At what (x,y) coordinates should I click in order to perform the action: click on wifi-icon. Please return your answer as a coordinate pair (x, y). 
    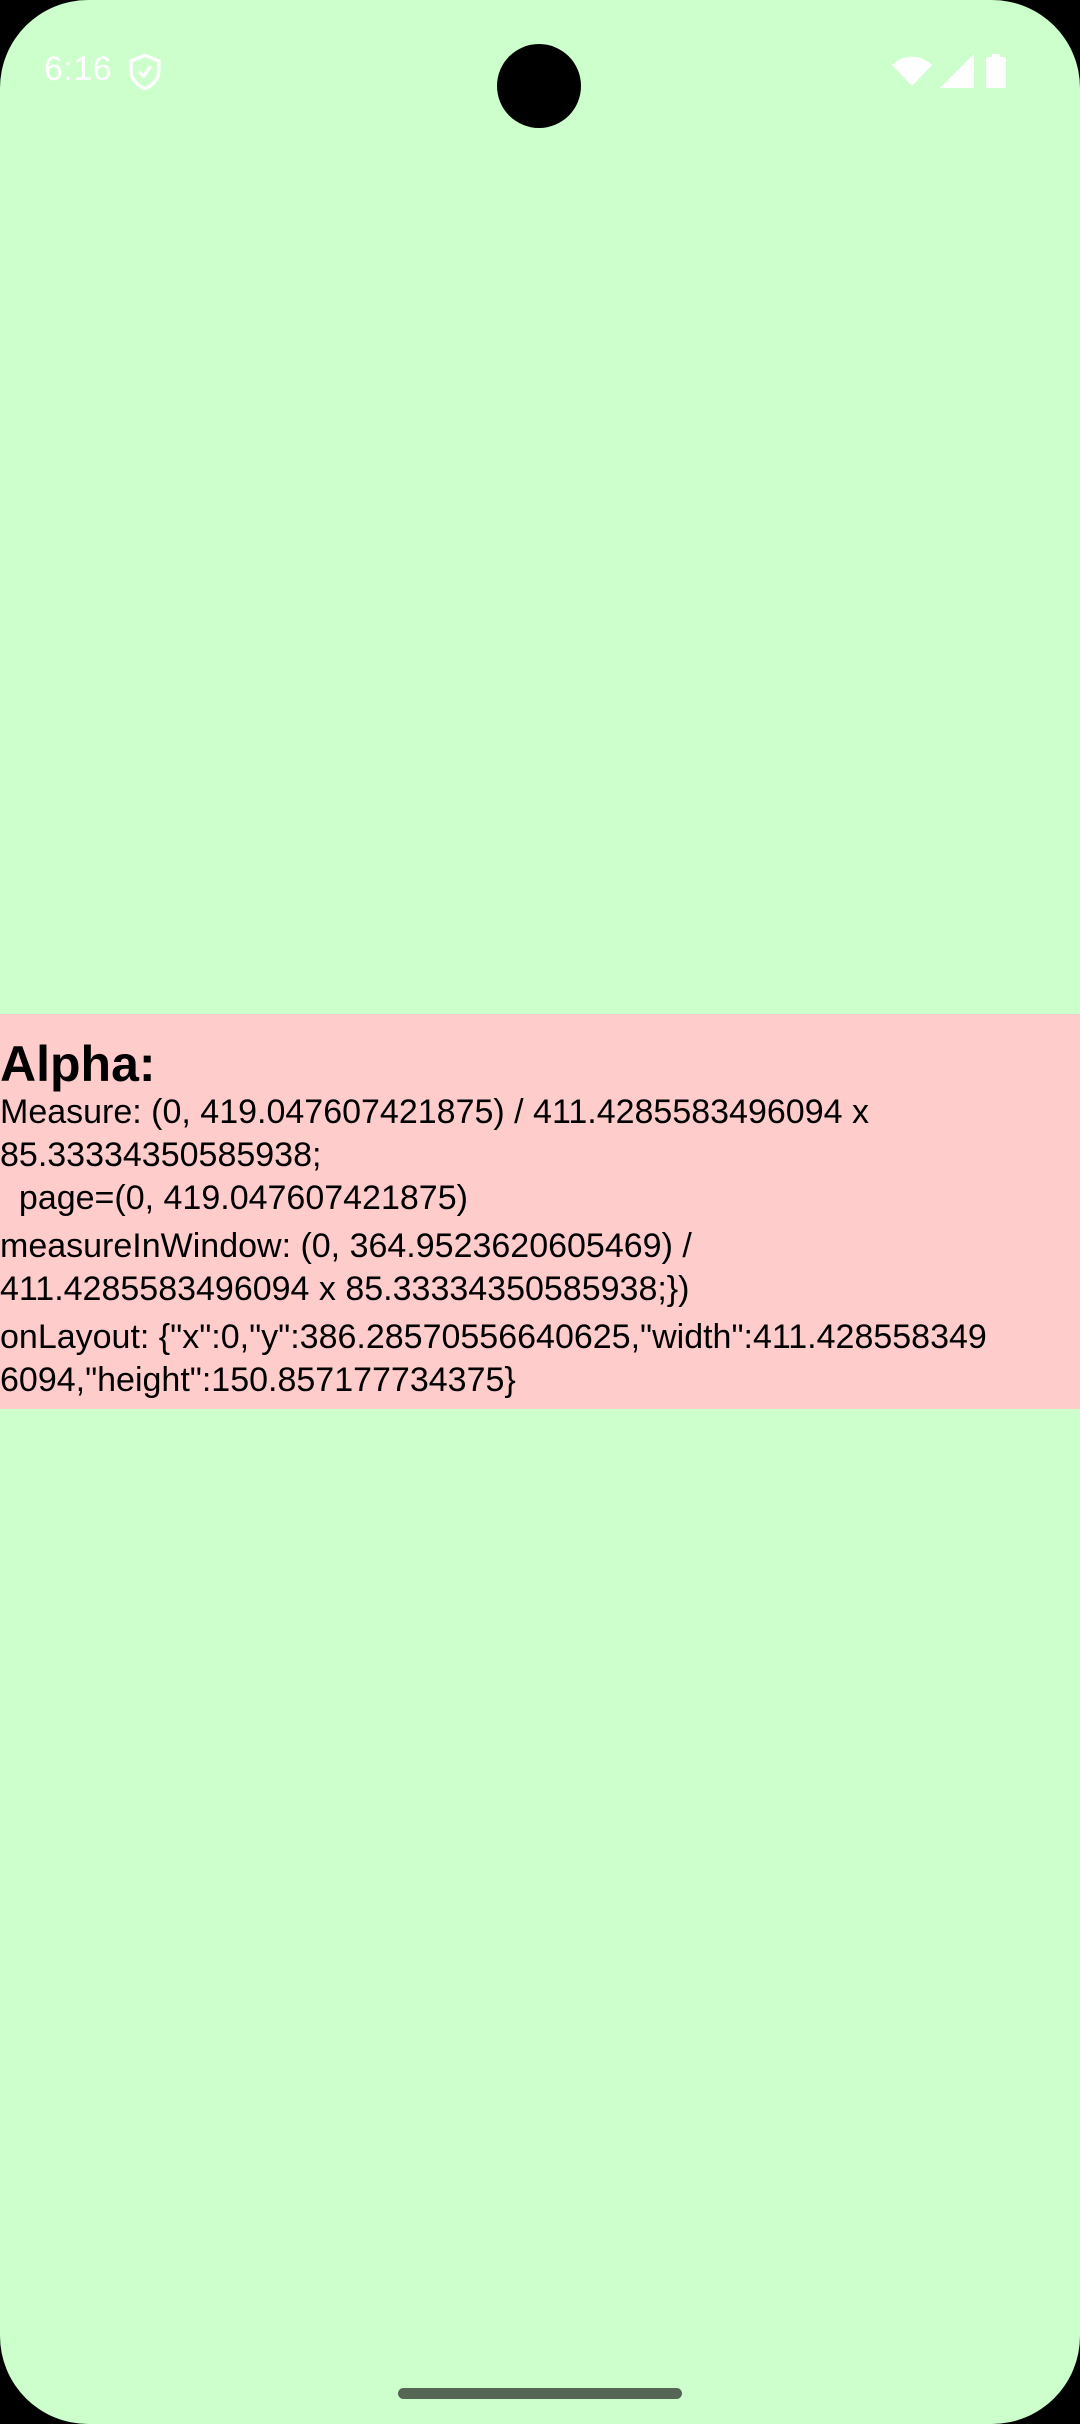
    Looking at the image, I should click on (912, 71).